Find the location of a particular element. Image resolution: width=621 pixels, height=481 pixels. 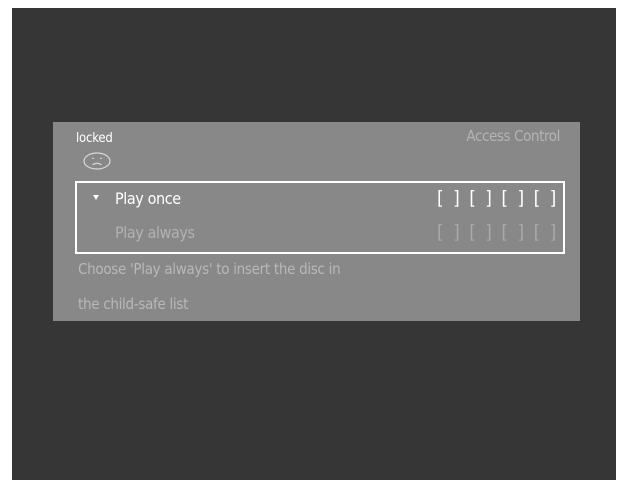

help-text-line-2: the child-safe list is located at coordinates (133, 304).